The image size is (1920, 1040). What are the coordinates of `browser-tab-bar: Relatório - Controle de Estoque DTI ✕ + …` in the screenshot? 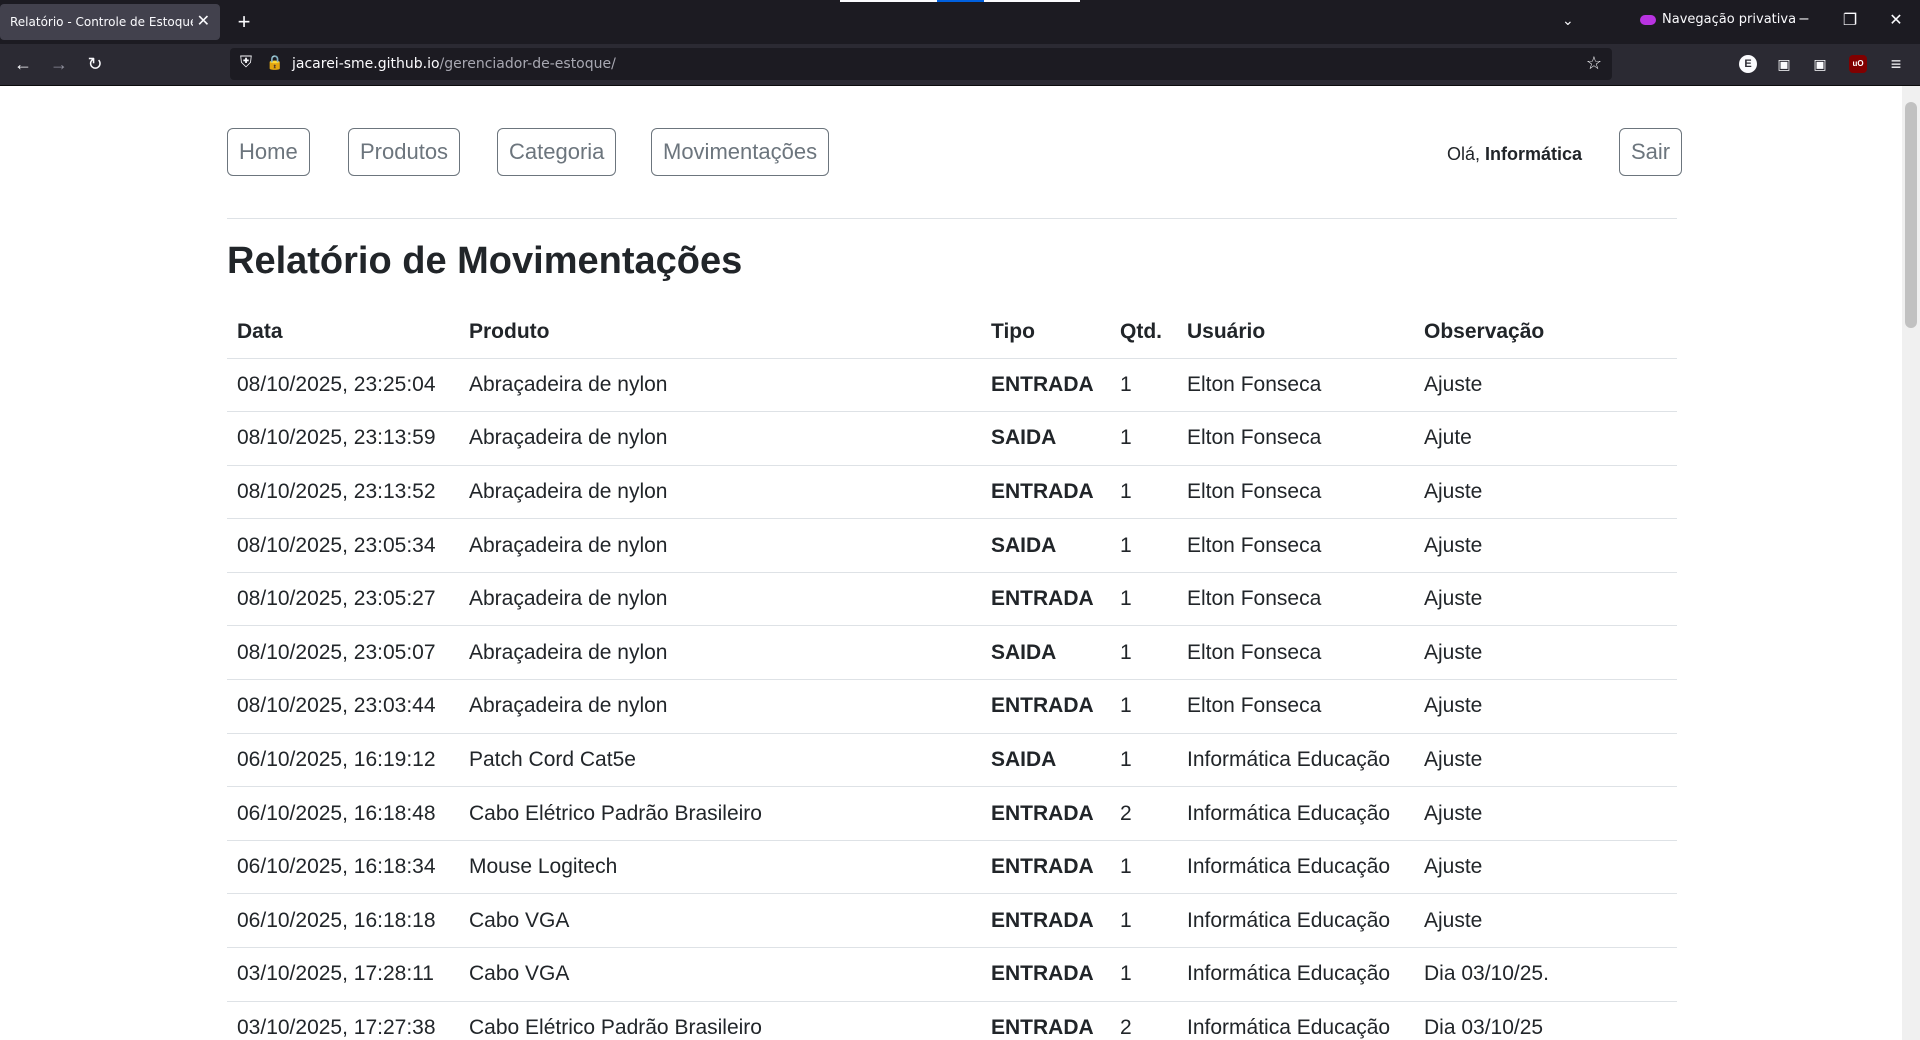 It's located at (960, 22).